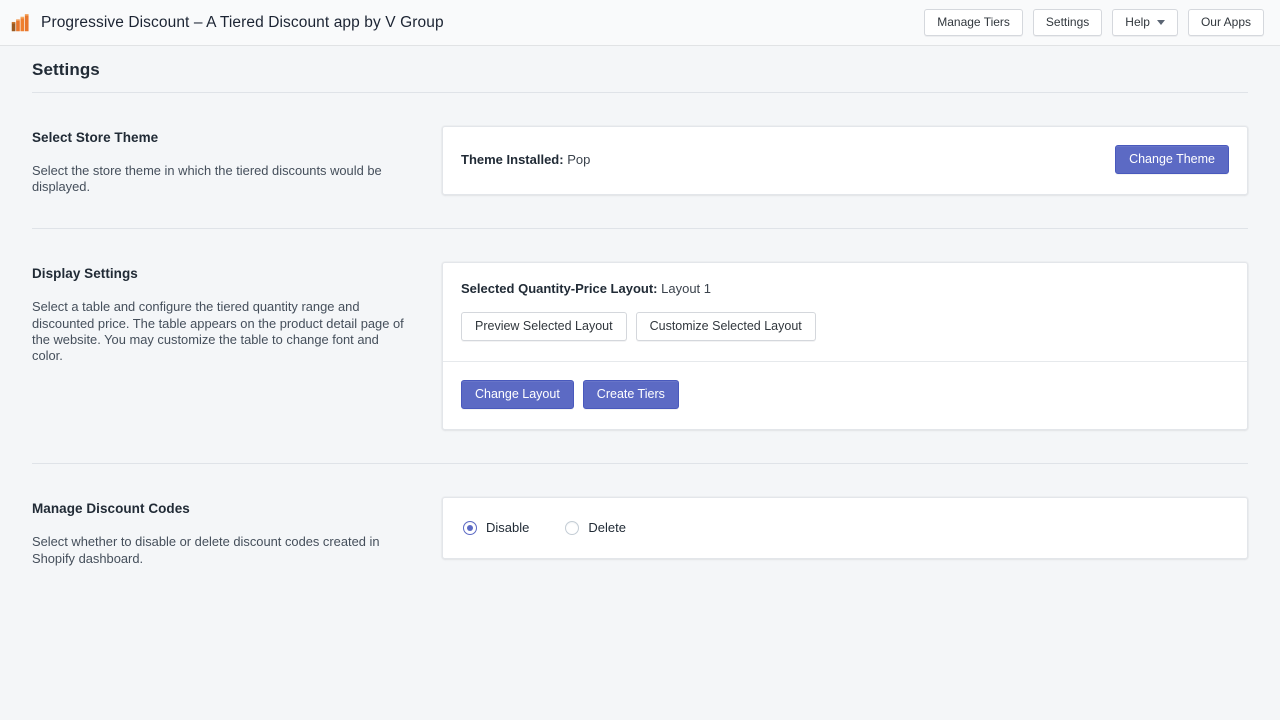 This screenshot has width=1280, height=720. What do you see at coordinates (630, 395) in the screenshot?
I see `create-tiers-button: Create Tiers` at bounding box center [630, 395].